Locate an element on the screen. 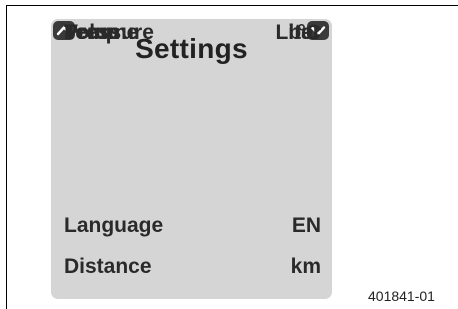 Image resolution: width=458 pixels, height=309 pixels. setting-label: Pressure is located at coordinates (109, 32).